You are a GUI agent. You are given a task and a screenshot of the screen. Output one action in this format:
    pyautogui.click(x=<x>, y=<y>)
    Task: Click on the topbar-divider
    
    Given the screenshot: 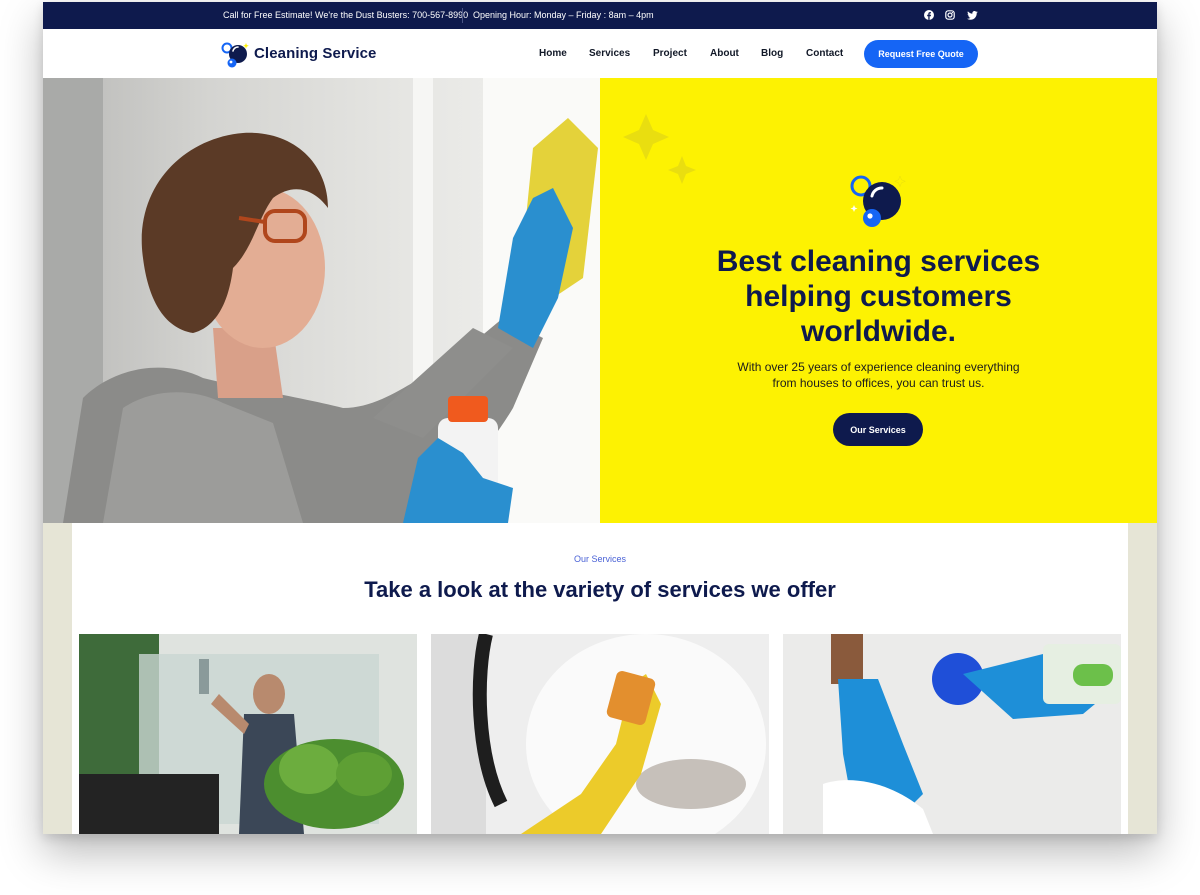 What is the action you would take?
    pyautogui.click(x=462, y=15)
    